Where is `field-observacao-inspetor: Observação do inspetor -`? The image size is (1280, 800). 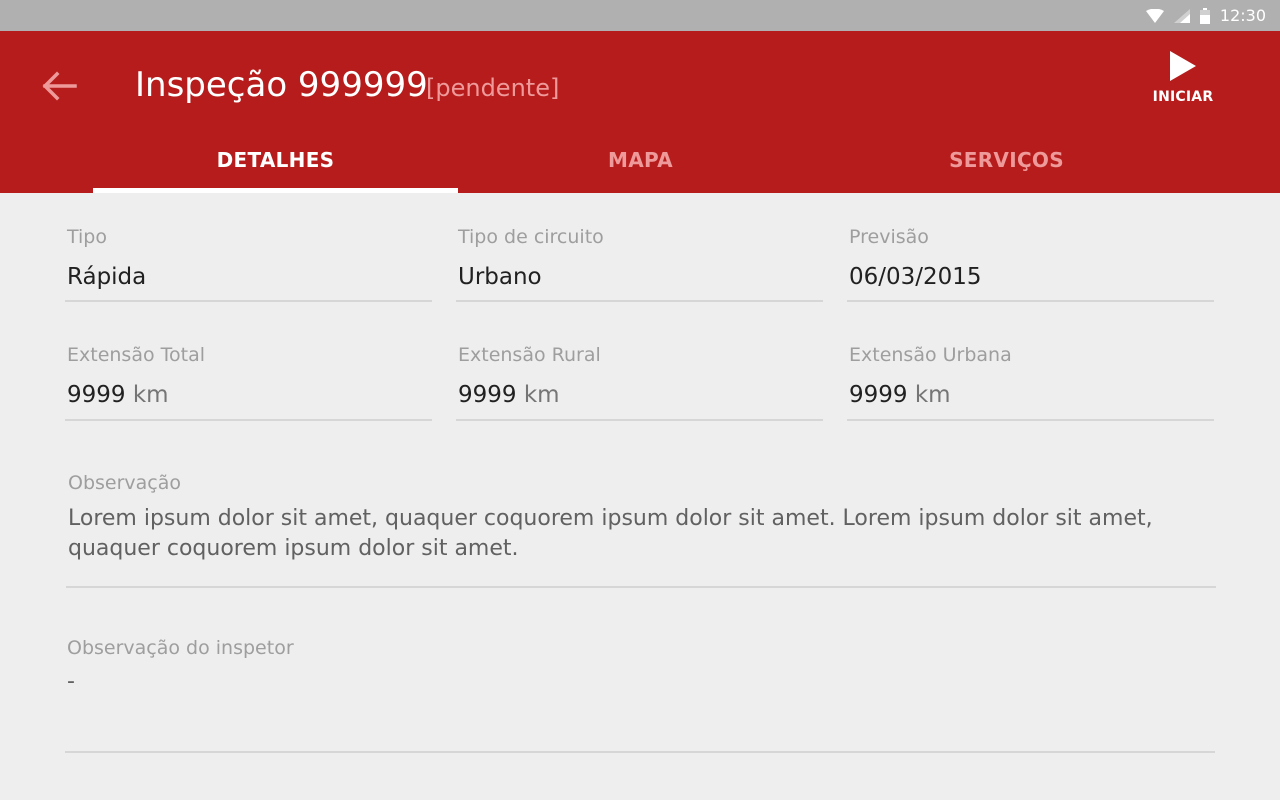
field-observacao-inspetor: Observação do inspetor - is located at coordinates (640, 695).